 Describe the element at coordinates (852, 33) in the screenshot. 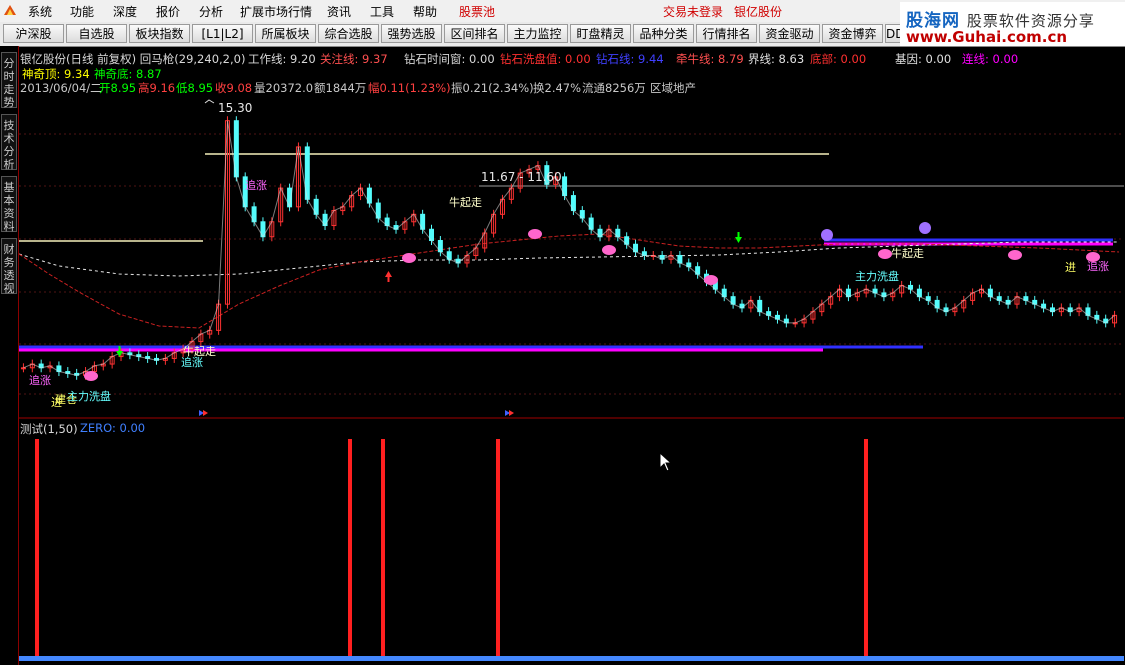

I see `toolbar-button-capital-game: 资金博弈` at that location.